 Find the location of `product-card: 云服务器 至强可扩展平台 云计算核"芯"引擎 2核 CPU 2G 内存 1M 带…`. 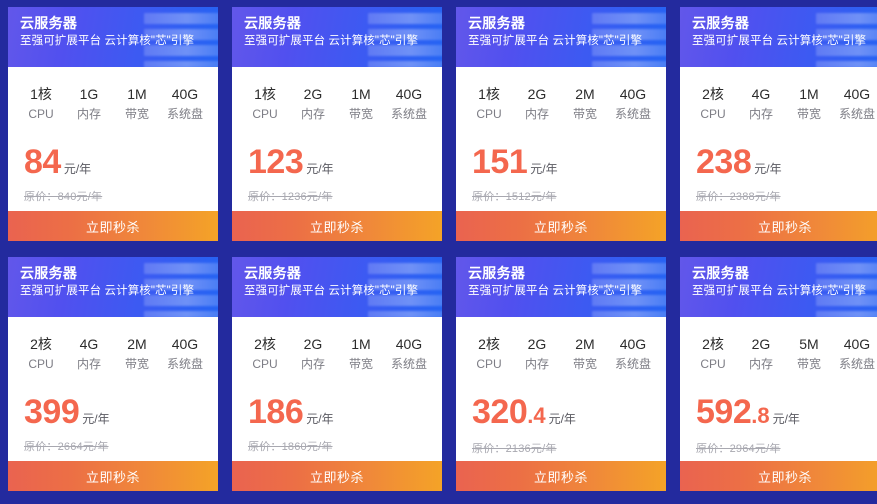

product-card: 云服务器 至强可扩展平台 云计算核"芯"引擎 2核 CPU 2G 内存 1M 带… is located at coordinates (337, 374).